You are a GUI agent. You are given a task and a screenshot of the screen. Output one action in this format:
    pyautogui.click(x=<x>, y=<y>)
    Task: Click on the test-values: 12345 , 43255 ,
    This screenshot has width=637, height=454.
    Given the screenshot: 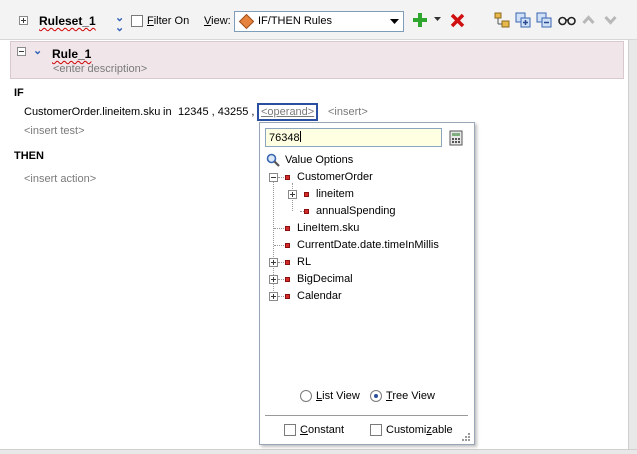 What is the action you would take?
    pyautogui.click(x=216, y=112)
    